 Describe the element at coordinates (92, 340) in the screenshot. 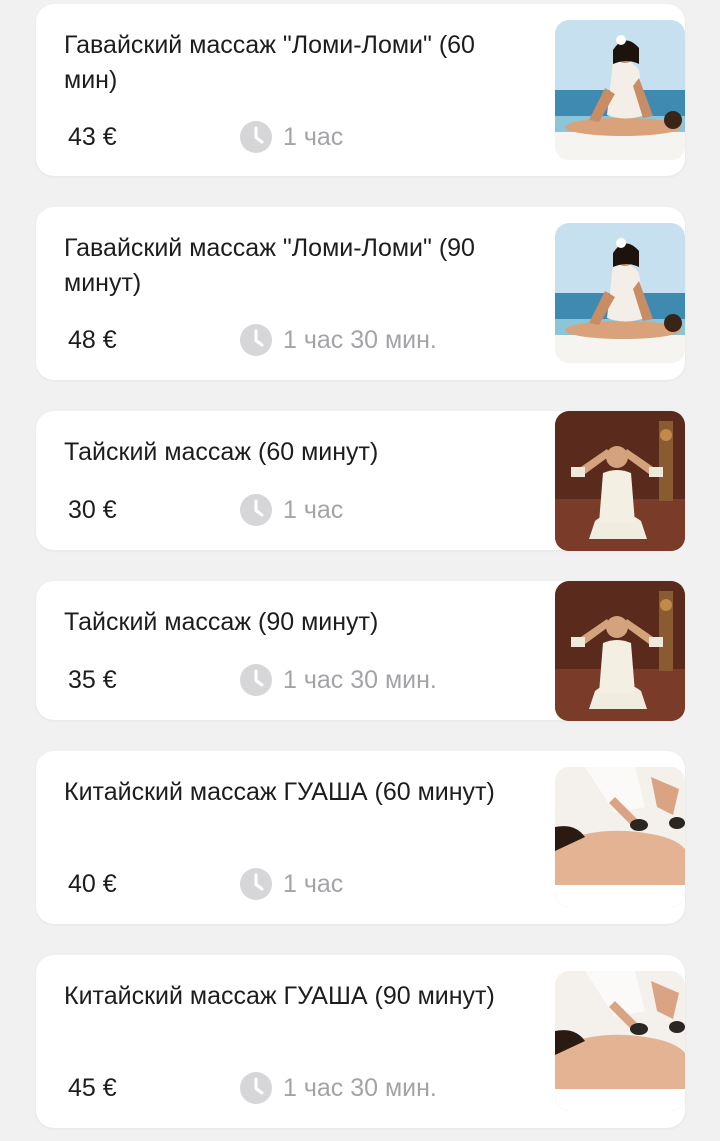

I see `service-price: 48 €` at that location.